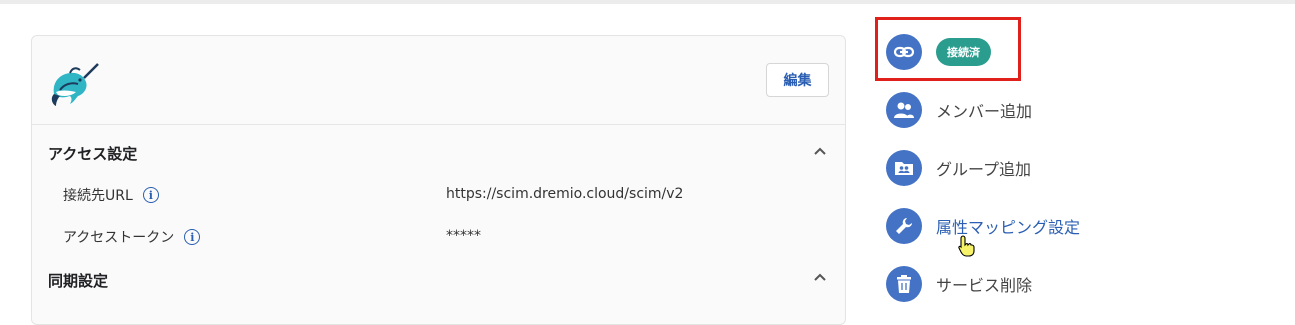  Describe the element at coordinates (984, 285) in the screenshot. I see `delete-service-label: サービス削除` at that location.